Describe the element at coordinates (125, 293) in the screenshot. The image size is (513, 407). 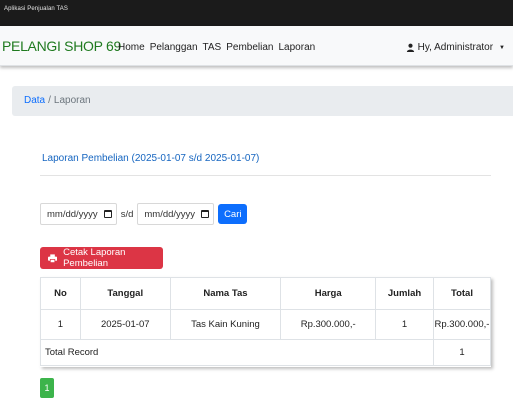
I see `header-tanggal: Tanggal` at that location.